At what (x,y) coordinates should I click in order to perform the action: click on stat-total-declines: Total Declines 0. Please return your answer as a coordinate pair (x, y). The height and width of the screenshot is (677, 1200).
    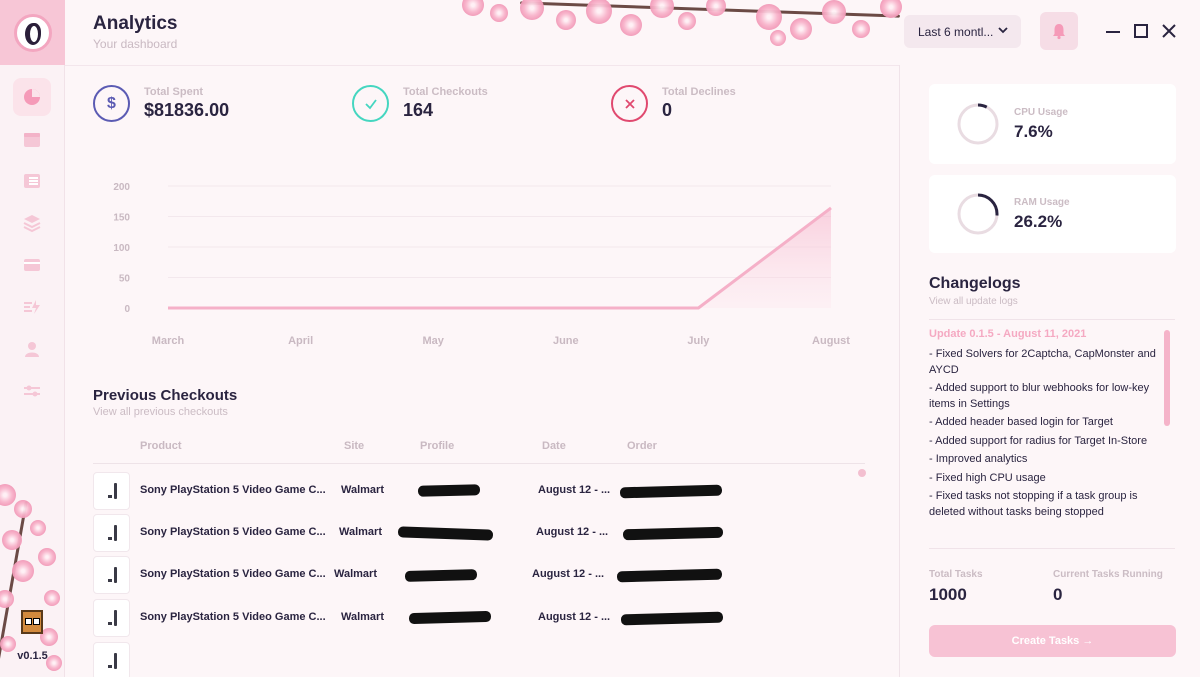
    Looking at the image, I should click on (673, 103).